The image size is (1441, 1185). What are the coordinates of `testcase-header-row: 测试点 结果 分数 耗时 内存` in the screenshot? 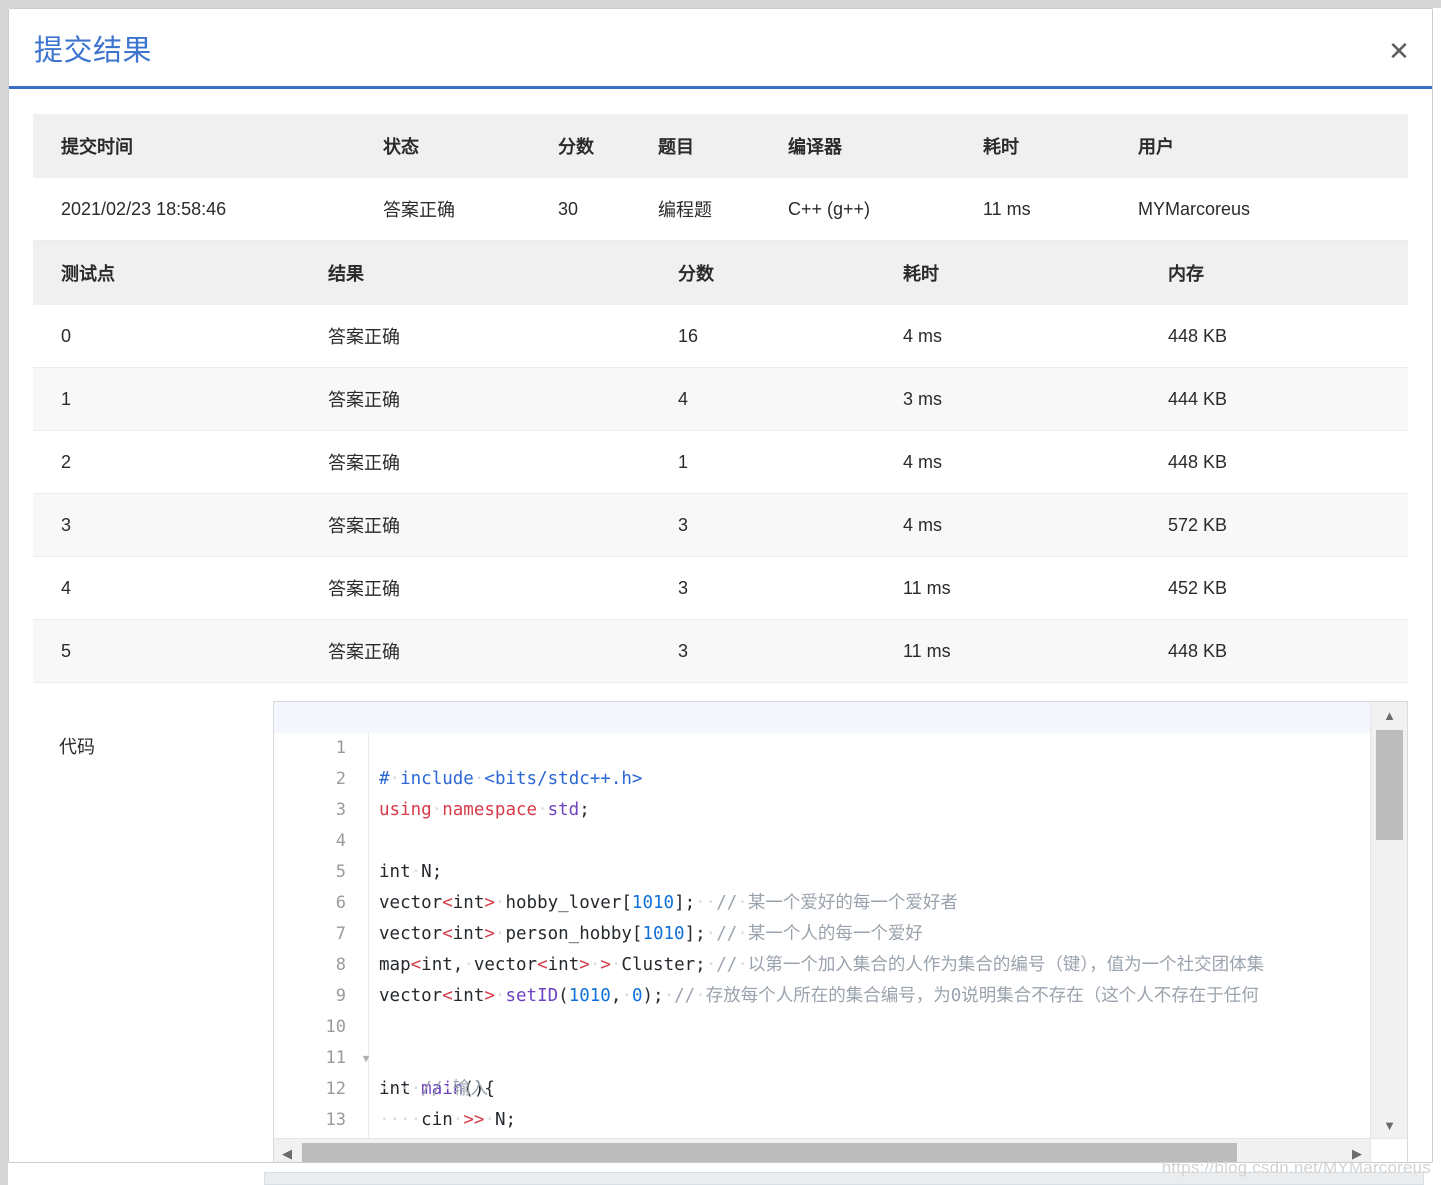 It's located at (720, 273).